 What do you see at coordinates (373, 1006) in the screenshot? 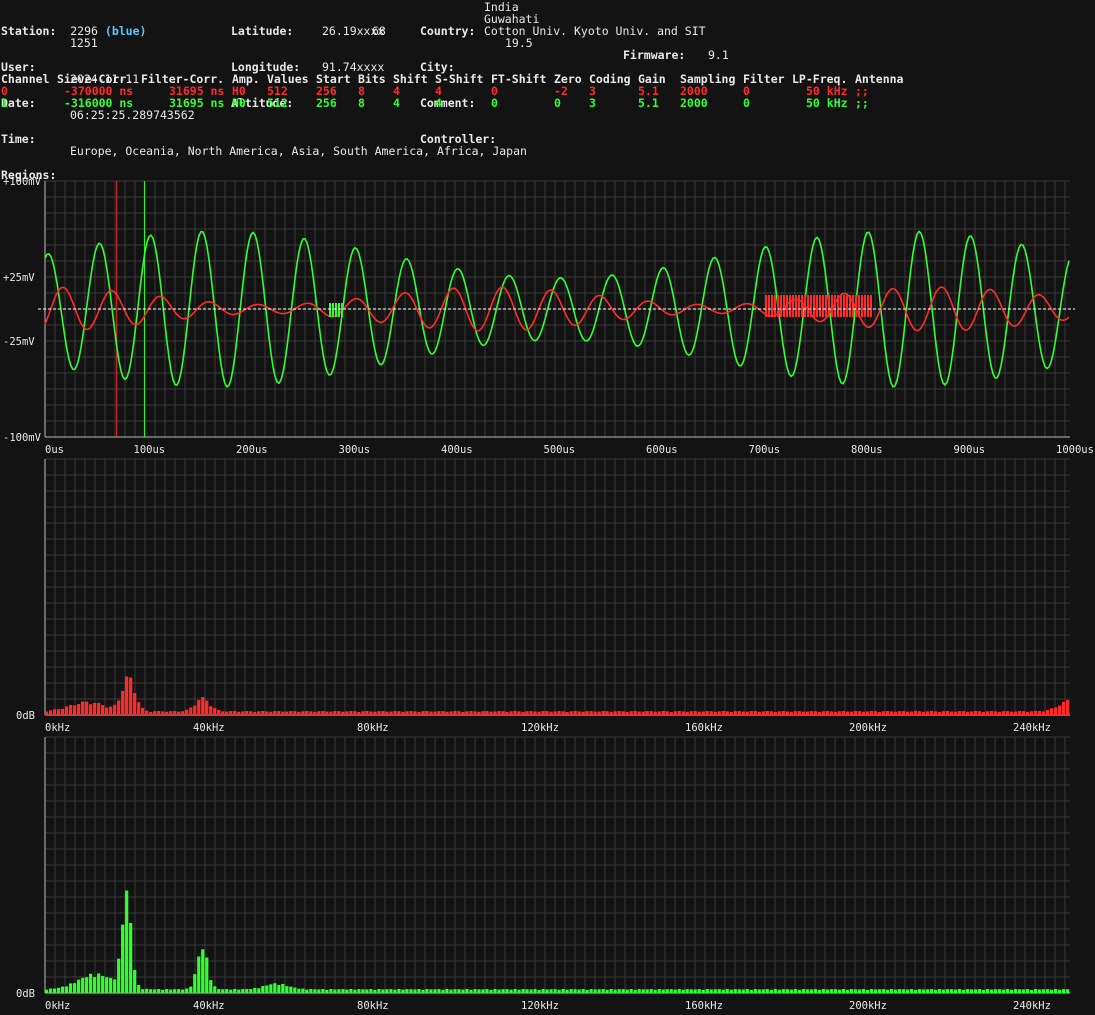
I see `spectrum-ch1-x-tick-label: 80kHz` at bounding box center [373, 1006].